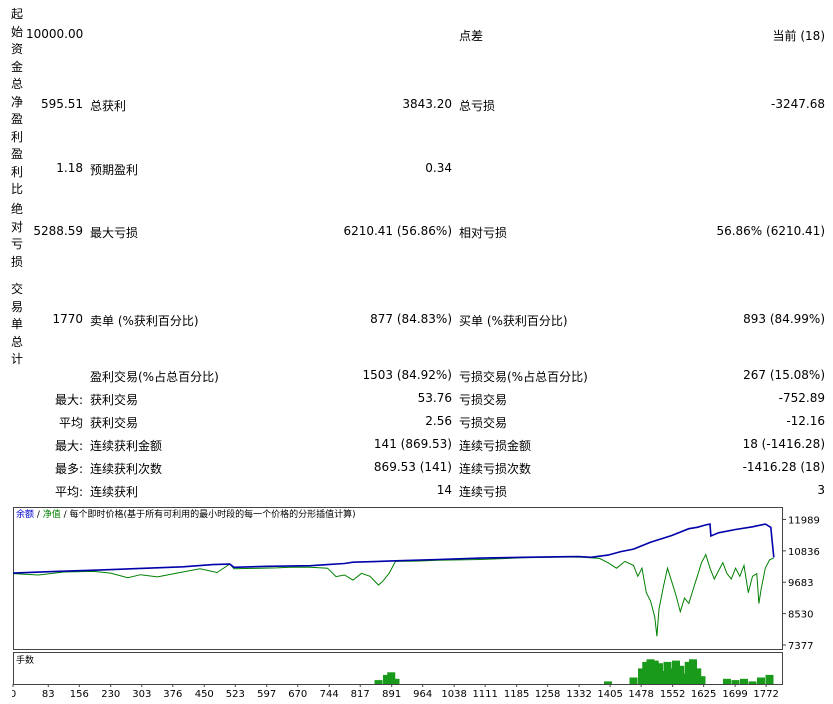  Describe the element at coordinates (391, 694) in the screenshot. I see `x-tick-label: 891` at that location.